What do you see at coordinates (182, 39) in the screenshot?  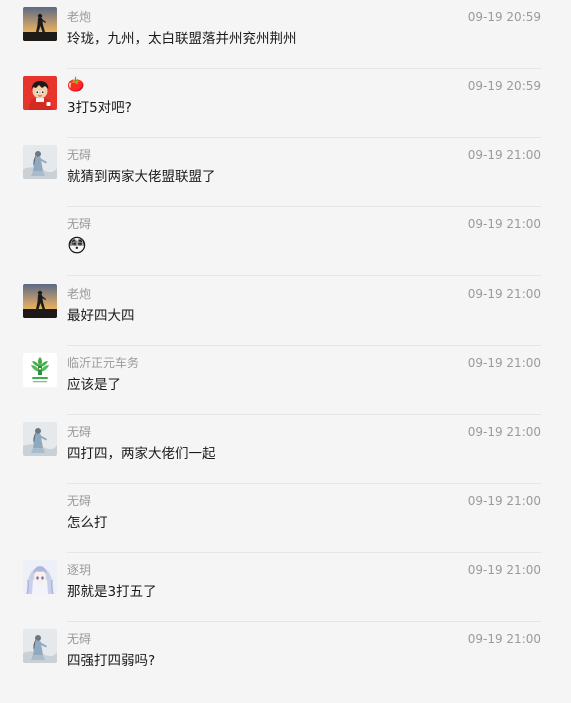 I see `message-text: 玲珑，九州，太白联盟落并州兖州荆州` at bounding box center [182, 39].